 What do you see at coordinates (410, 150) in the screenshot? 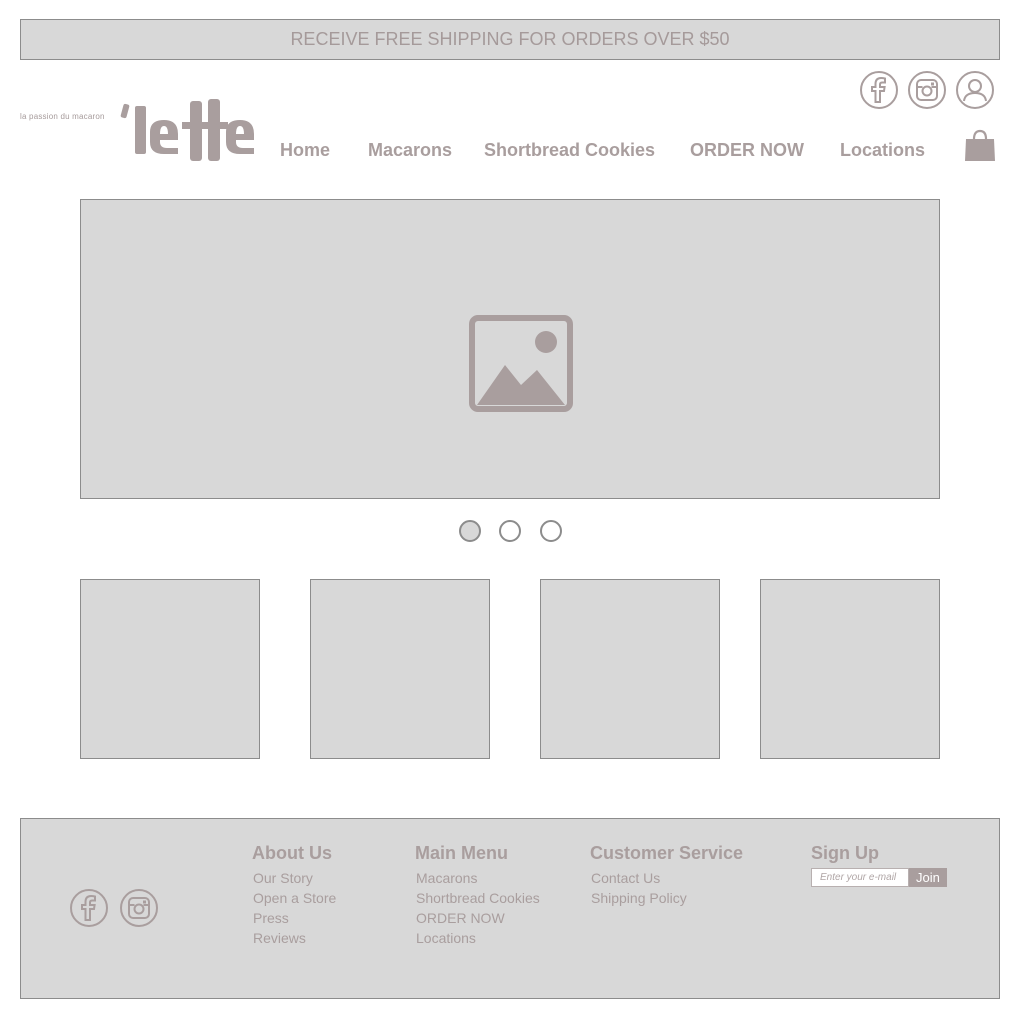
I see `nav-item-macarons: Macarons` at bounding box center [410, 150].